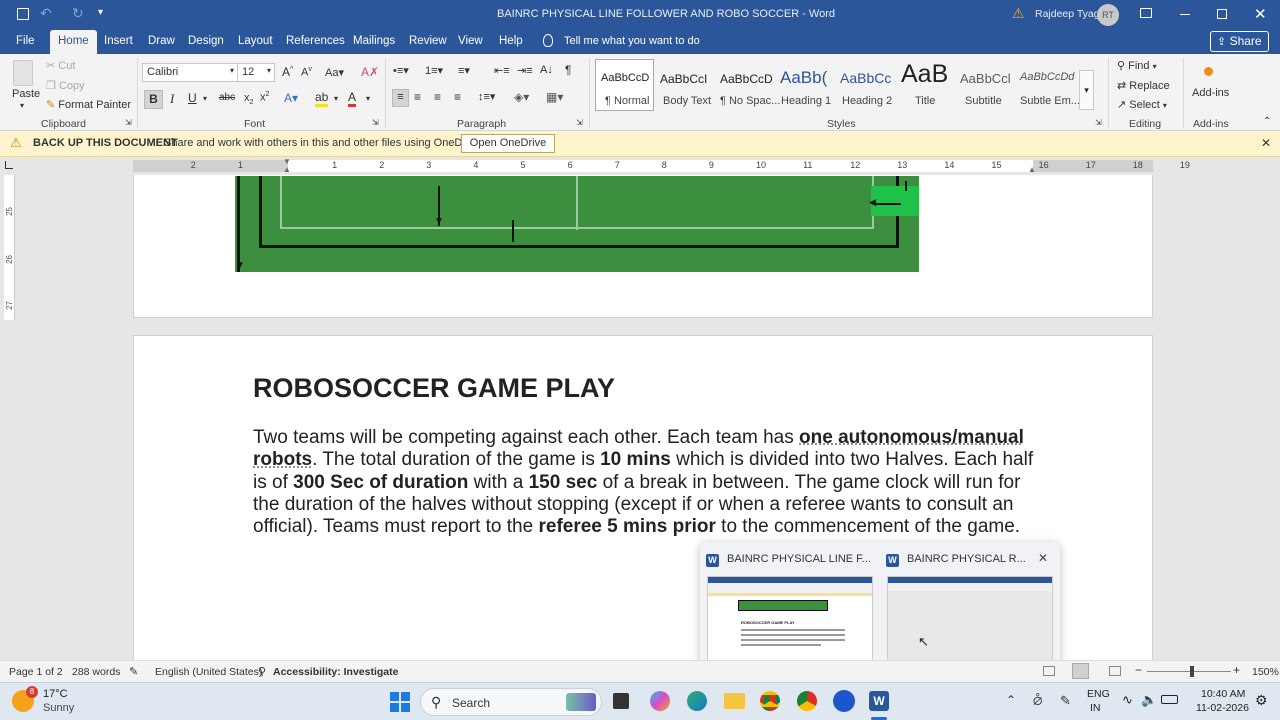  I want to click on find-button: ⚲ Find ▾, so click(1137, 65).